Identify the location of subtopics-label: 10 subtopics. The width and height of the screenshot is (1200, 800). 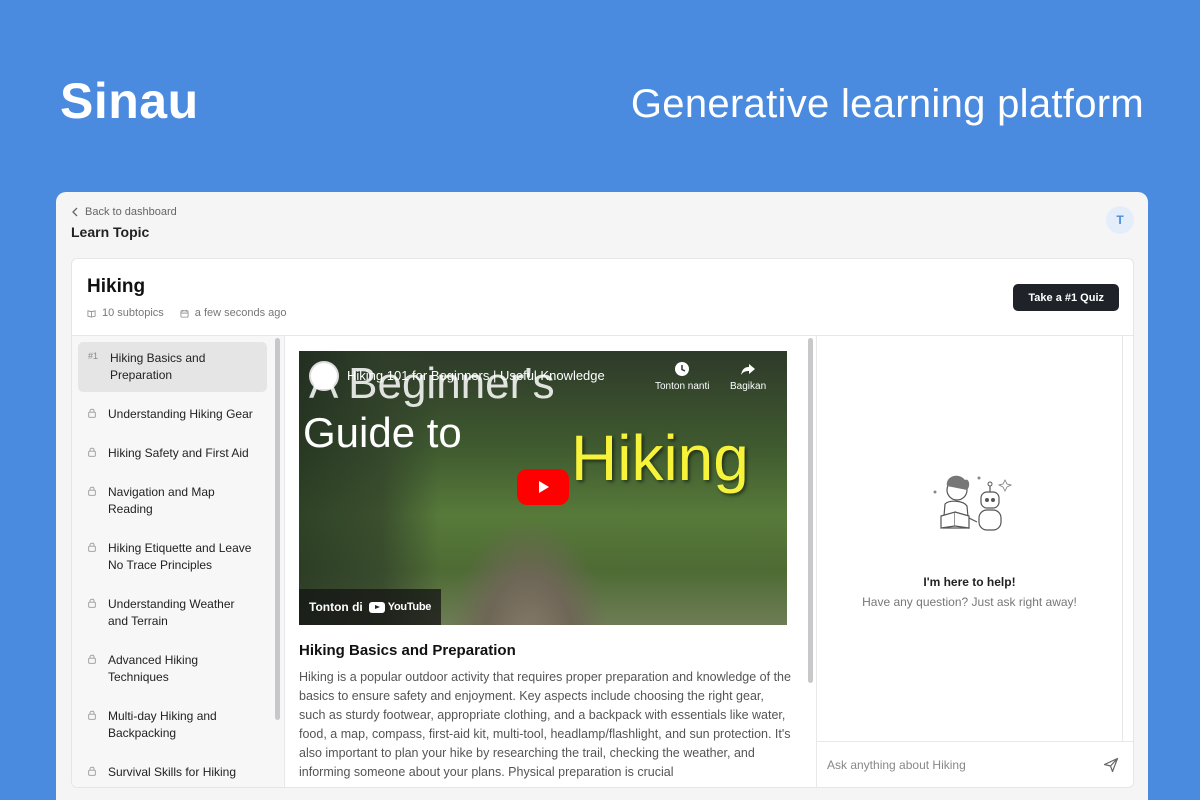
(133, 313).